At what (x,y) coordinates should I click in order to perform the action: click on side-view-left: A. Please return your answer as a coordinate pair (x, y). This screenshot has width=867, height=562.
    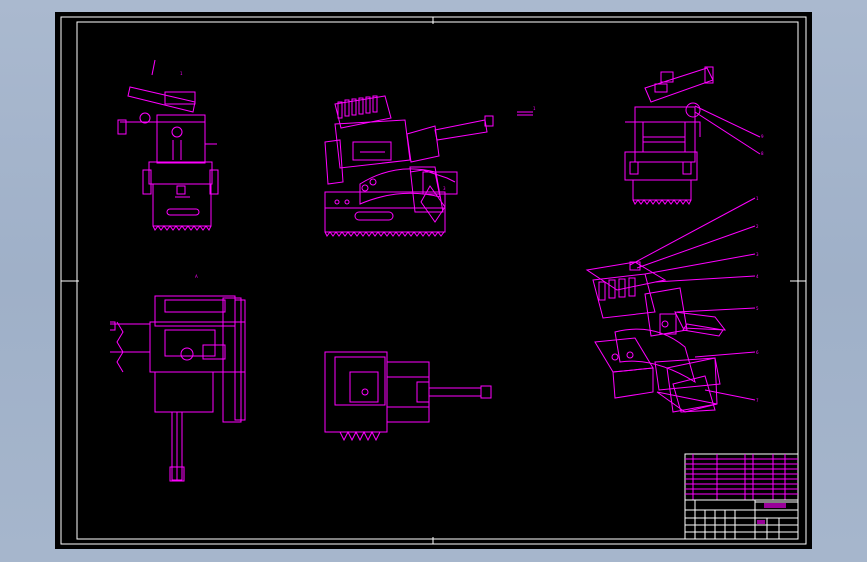
    Looking at the image, I should click on (178, 378).